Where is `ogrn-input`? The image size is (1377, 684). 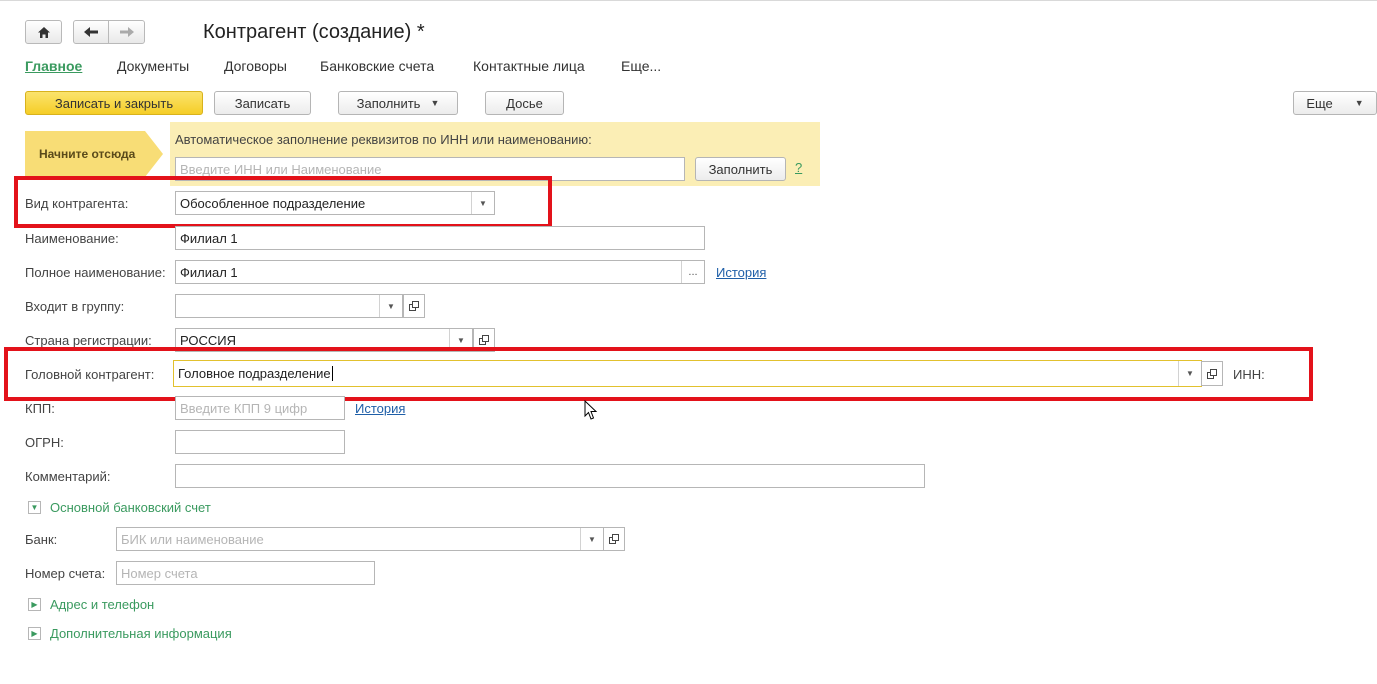
ogrn-input is located at coordinates (260, 442).